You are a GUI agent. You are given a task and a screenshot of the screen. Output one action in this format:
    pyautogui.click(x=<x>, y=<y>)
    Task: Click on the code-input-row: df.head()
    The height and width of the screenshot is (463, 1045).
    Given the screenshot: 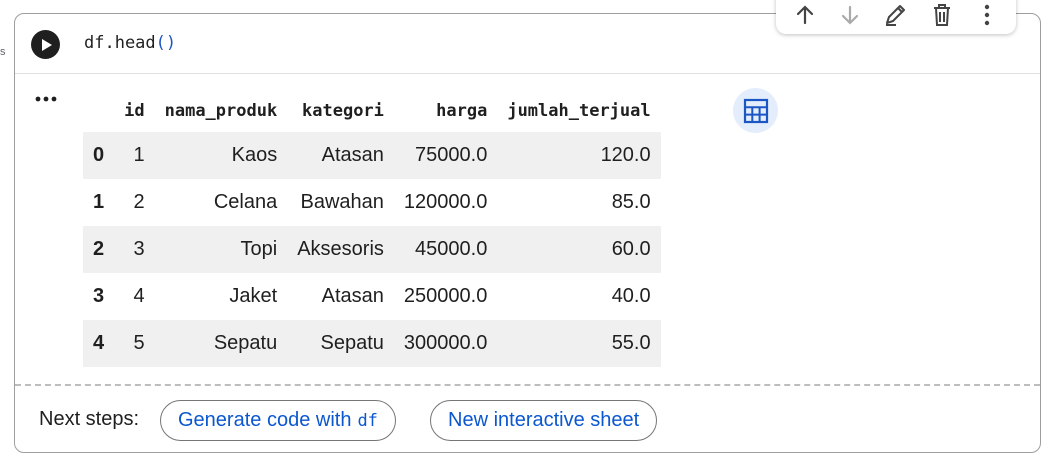 What is the action you would take?
    pyautogui.click(x=527, y=44)
    